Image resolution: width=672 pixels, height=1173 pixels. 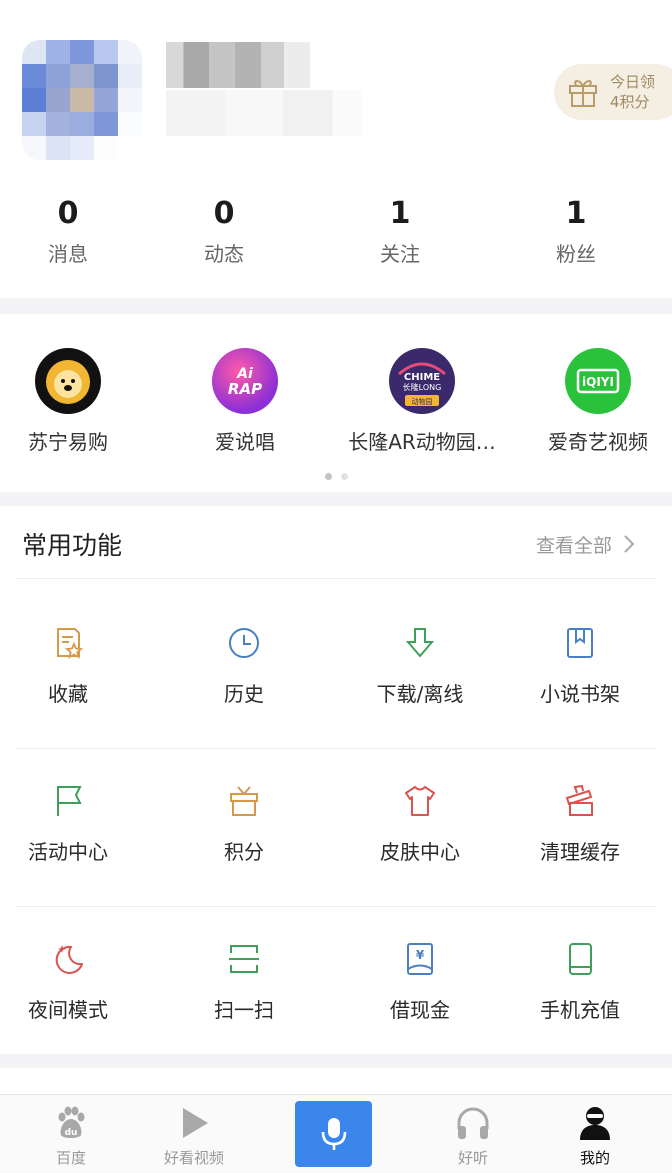 I want to click on stat-messages: 0 消息, so click(x=68, y=231).